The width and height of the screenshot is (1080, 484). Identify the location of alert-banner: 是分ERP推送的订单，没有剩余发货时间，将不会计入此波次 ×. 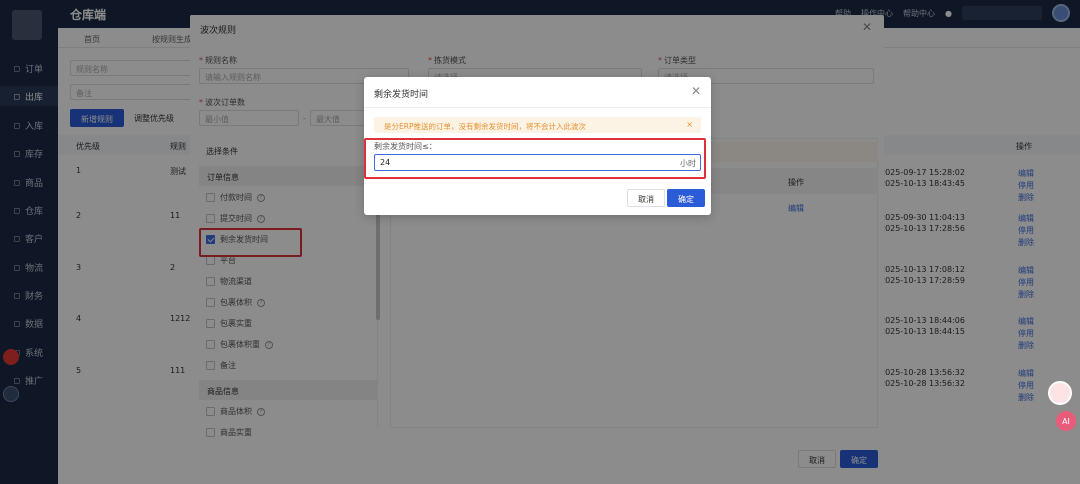
(537, 125).